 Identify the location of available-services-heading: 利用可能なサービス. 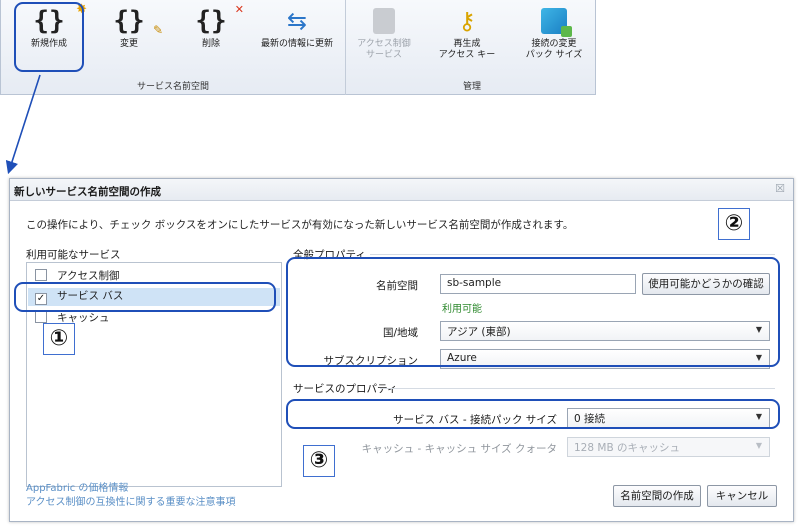
(73, 255).